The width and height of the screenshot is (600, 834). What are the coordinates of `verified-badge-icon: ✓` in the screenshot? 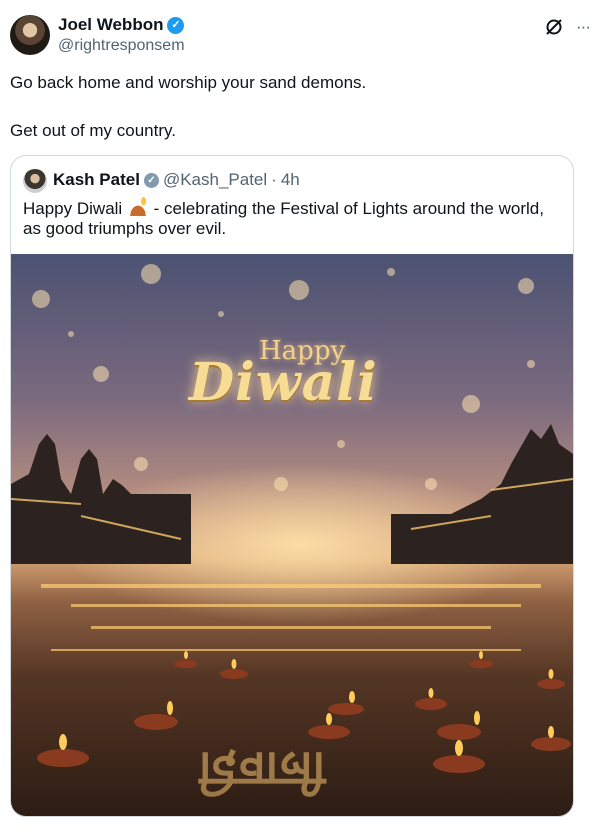 It's located at (176, 25).